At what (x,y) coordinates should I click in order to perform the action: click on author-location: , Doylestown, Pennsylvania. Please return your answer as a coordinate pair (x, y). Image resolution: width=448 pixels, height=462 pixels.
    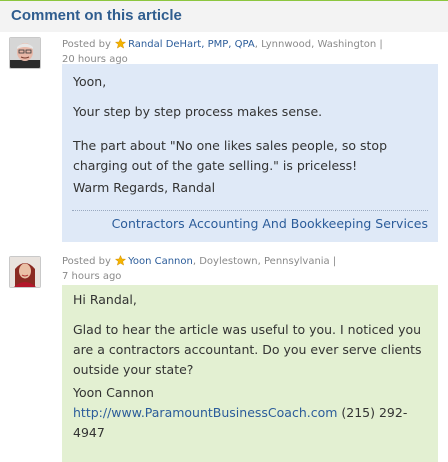
    Looking at the image, I should click on (261, 261).